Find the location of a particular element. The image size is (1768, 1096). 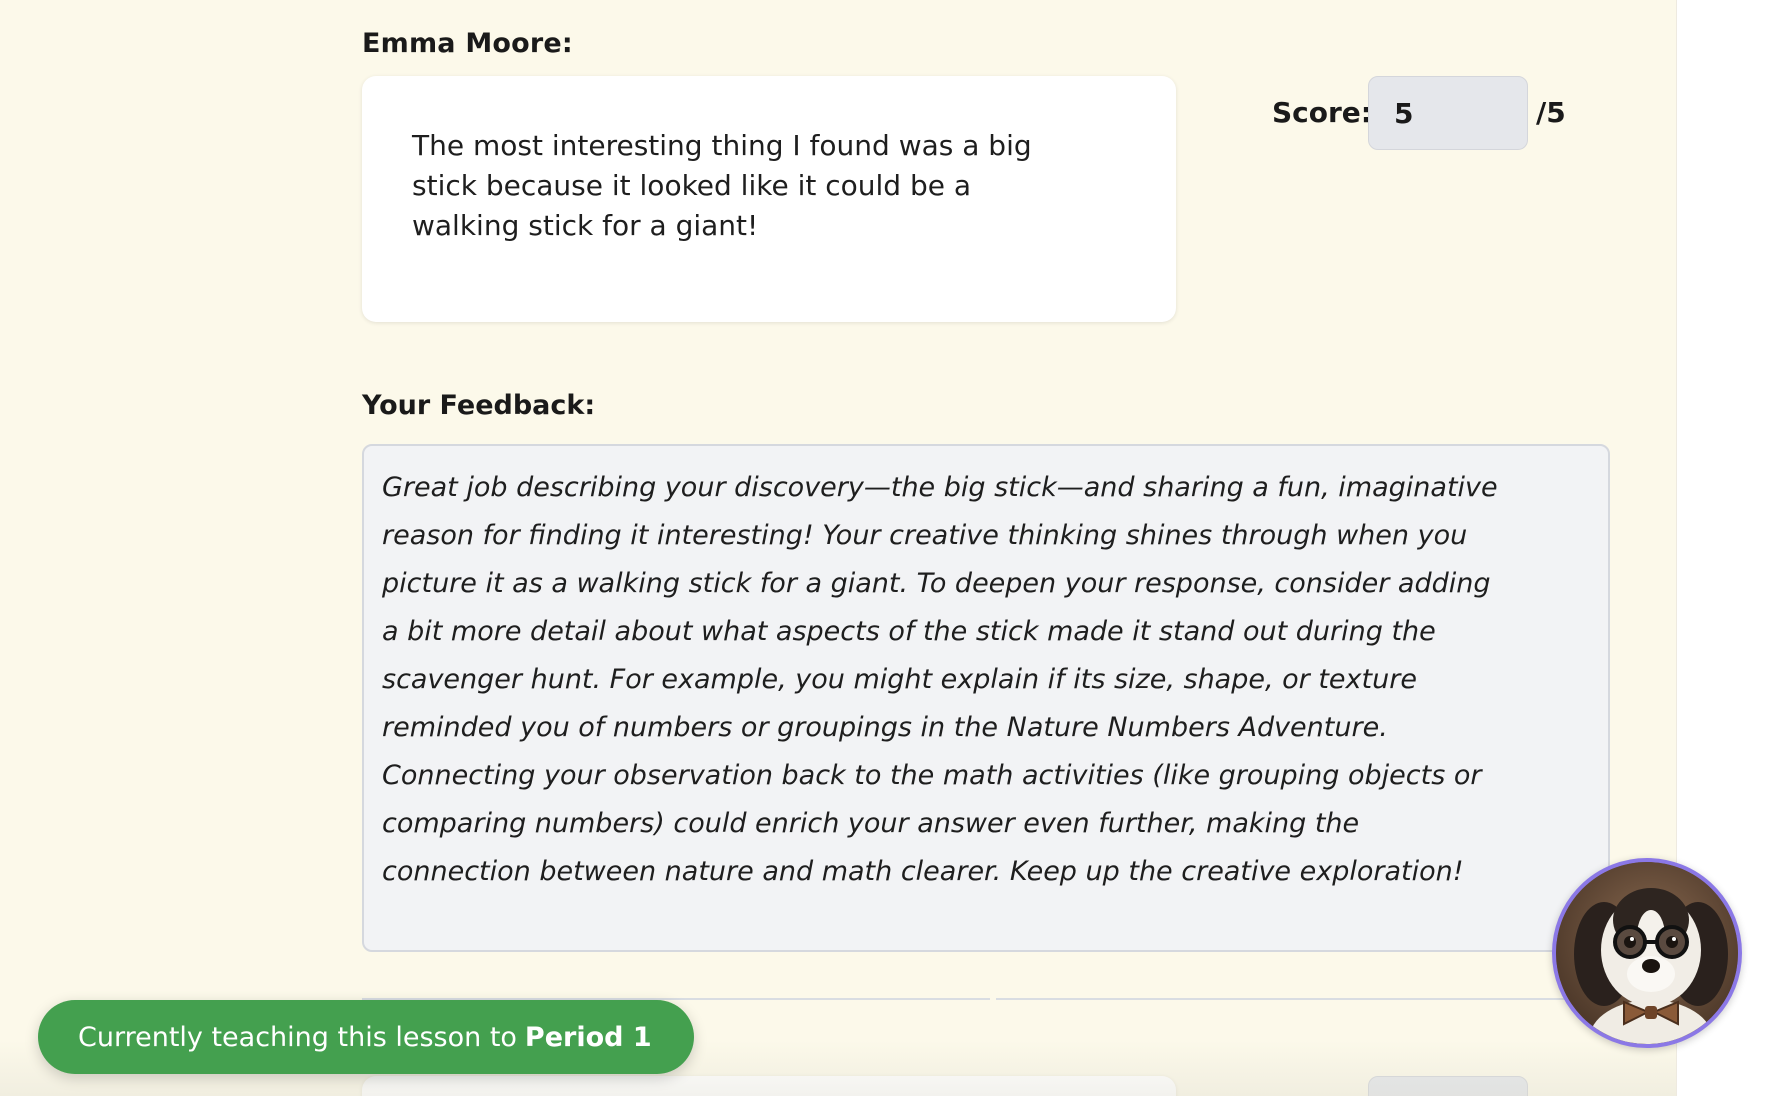

score-max: /5 is located at coordinates (1551, 112).